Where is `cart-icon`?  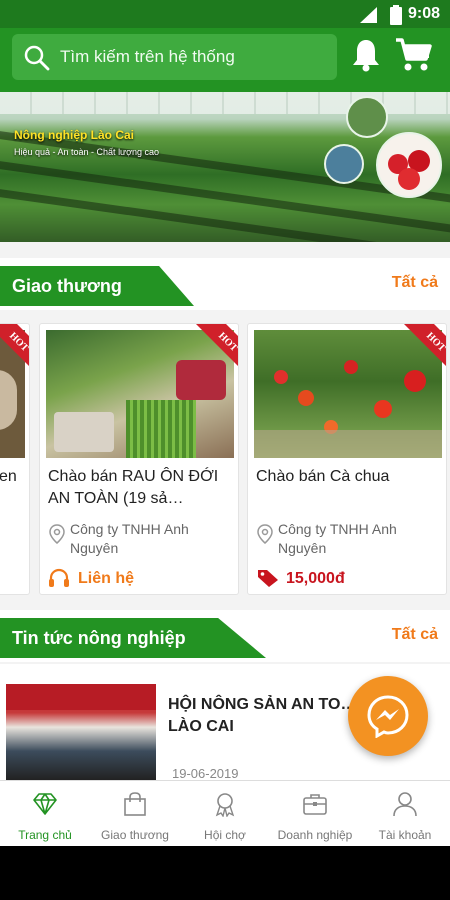 cart-icon is located at coordinates (413, 55).